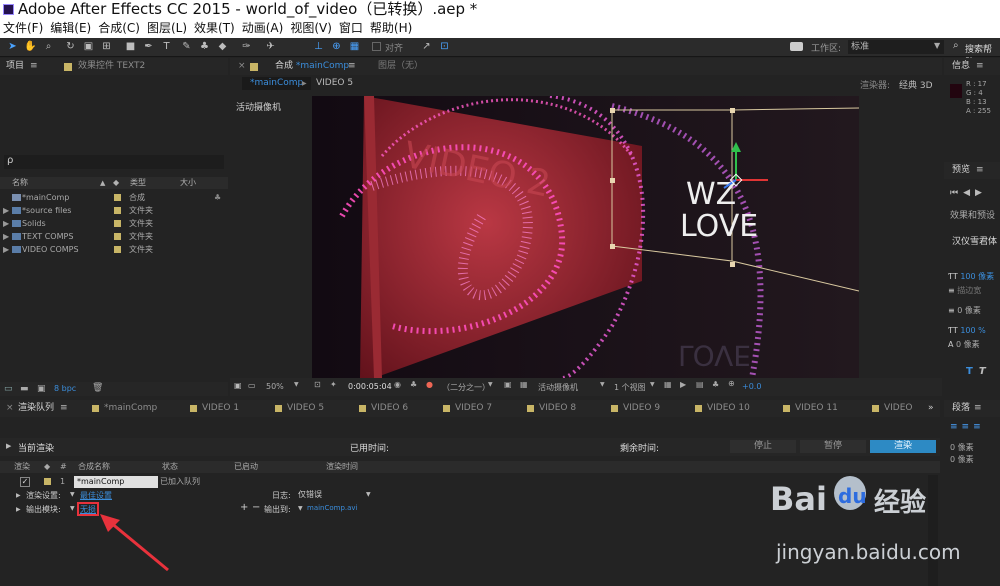  What do you see at coordinates (244, 507) in the screenshot?
I see `add-output-icon: +` at bounding box center [244, 507].